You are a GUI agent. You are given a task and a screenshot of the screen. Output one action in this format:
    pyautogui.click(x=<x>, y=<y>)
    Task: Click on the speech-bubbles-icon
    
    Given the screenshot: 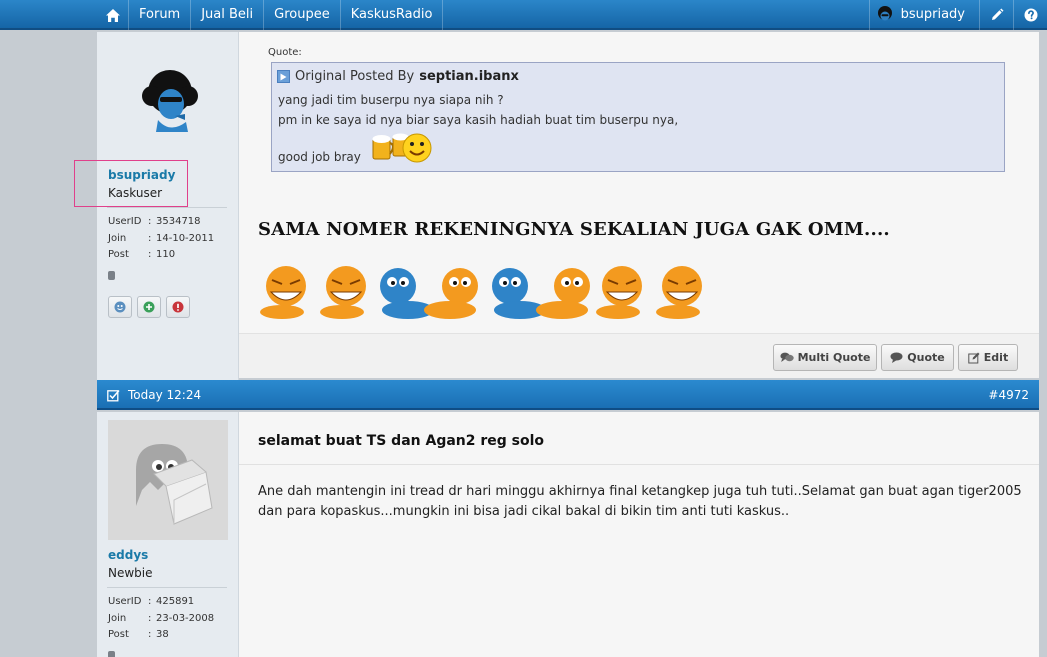 What is the action you would take?
    pyautogui.click(x=786, y=357)
    